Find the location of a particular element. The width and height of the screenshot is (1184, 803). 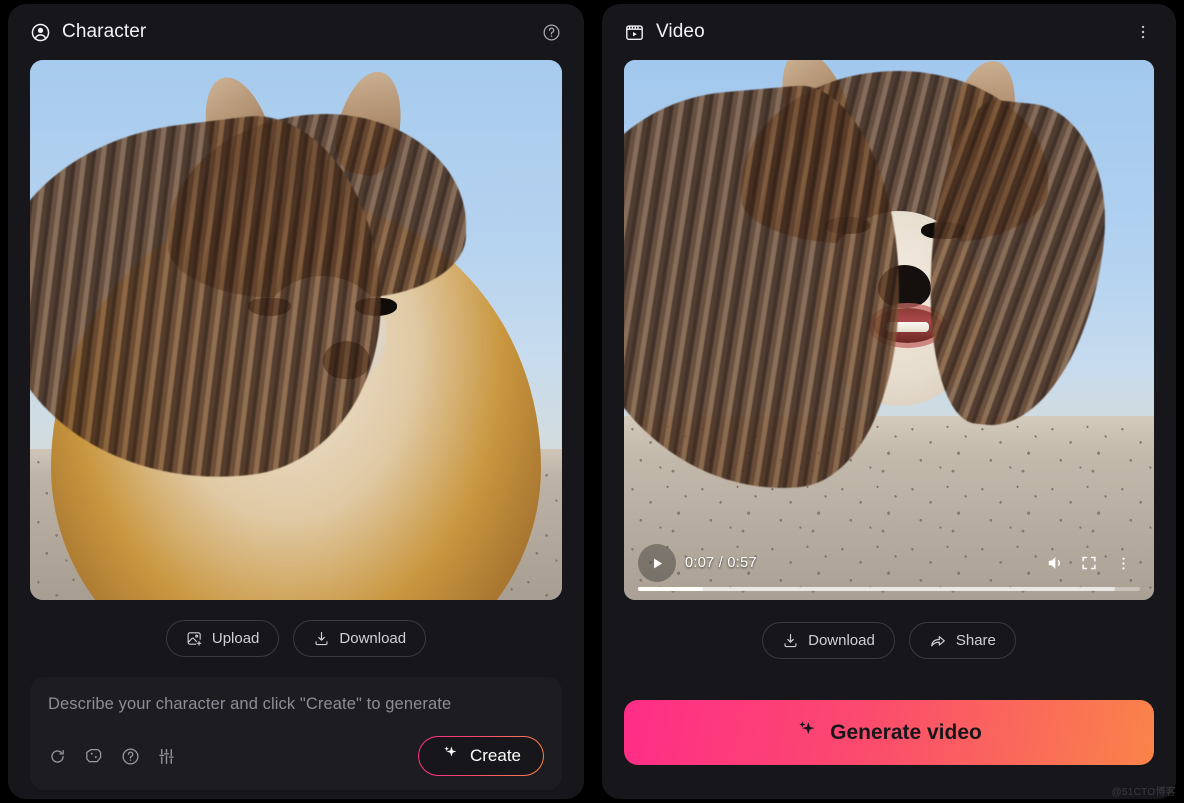

character-download-button: Download is located at coordinates (360, 638).